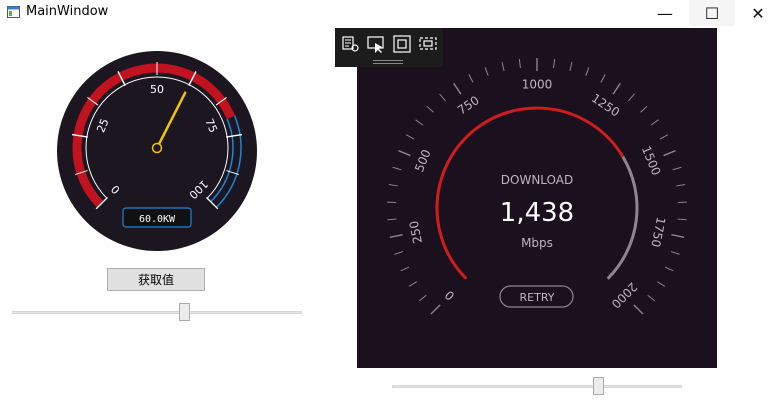  What do you see at coordinates (537, 297) in the screenshot?
I see `retry-label: RETRY` at bounding box center [537, 297].